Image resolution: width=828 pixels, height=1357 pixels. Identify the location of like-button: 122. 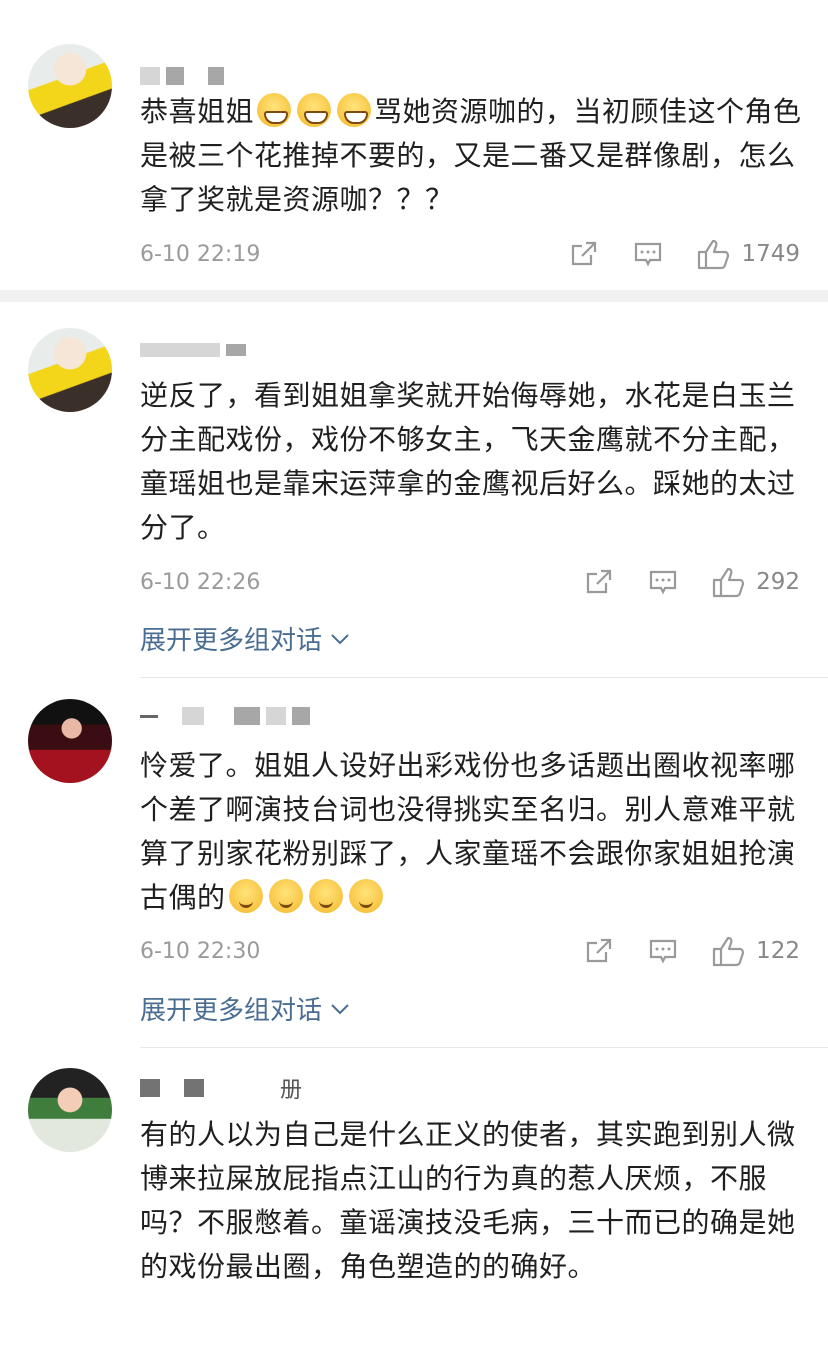
(756, 951).